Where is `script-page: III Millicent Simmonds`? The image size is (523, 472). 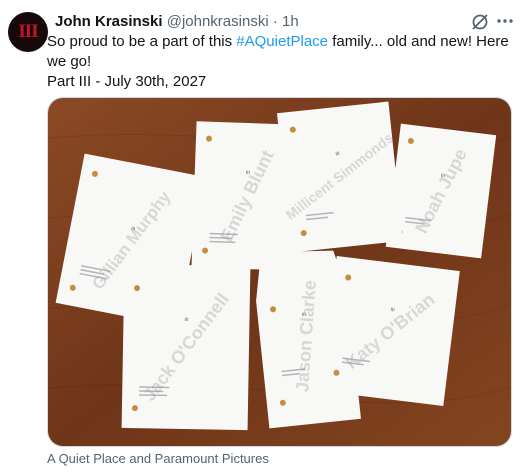
script-page: III Millicent Simmonds is located at coordinates (340, 177).